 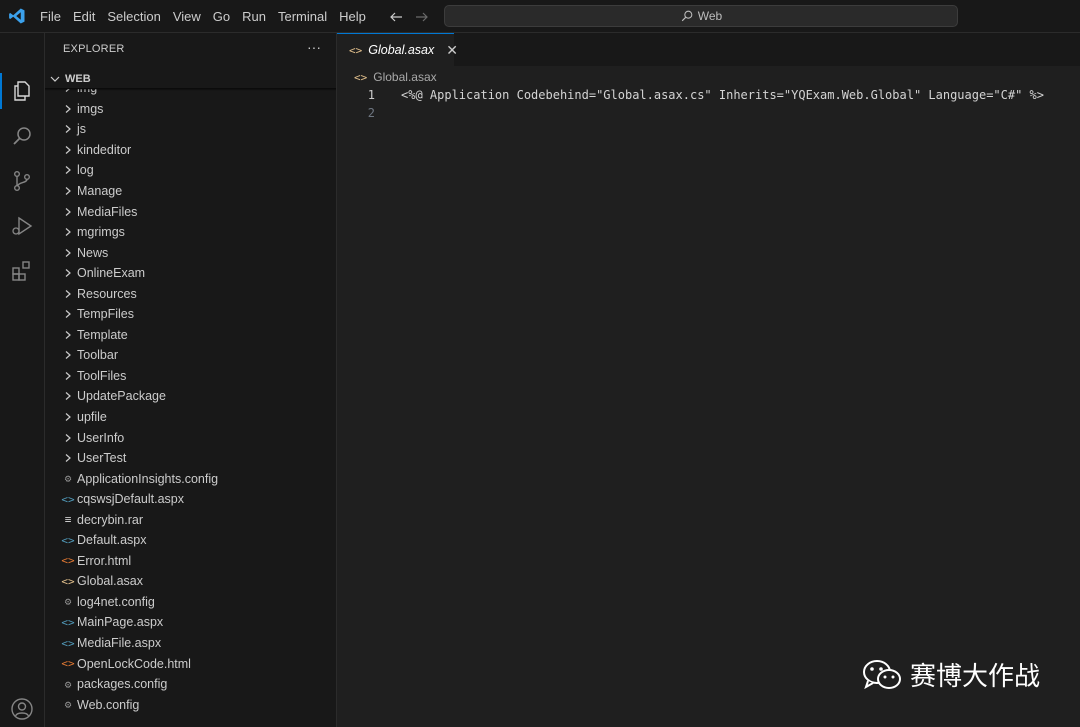 I want to click on file-item: ⚙ log4net.config, so click(x=190, y=602).